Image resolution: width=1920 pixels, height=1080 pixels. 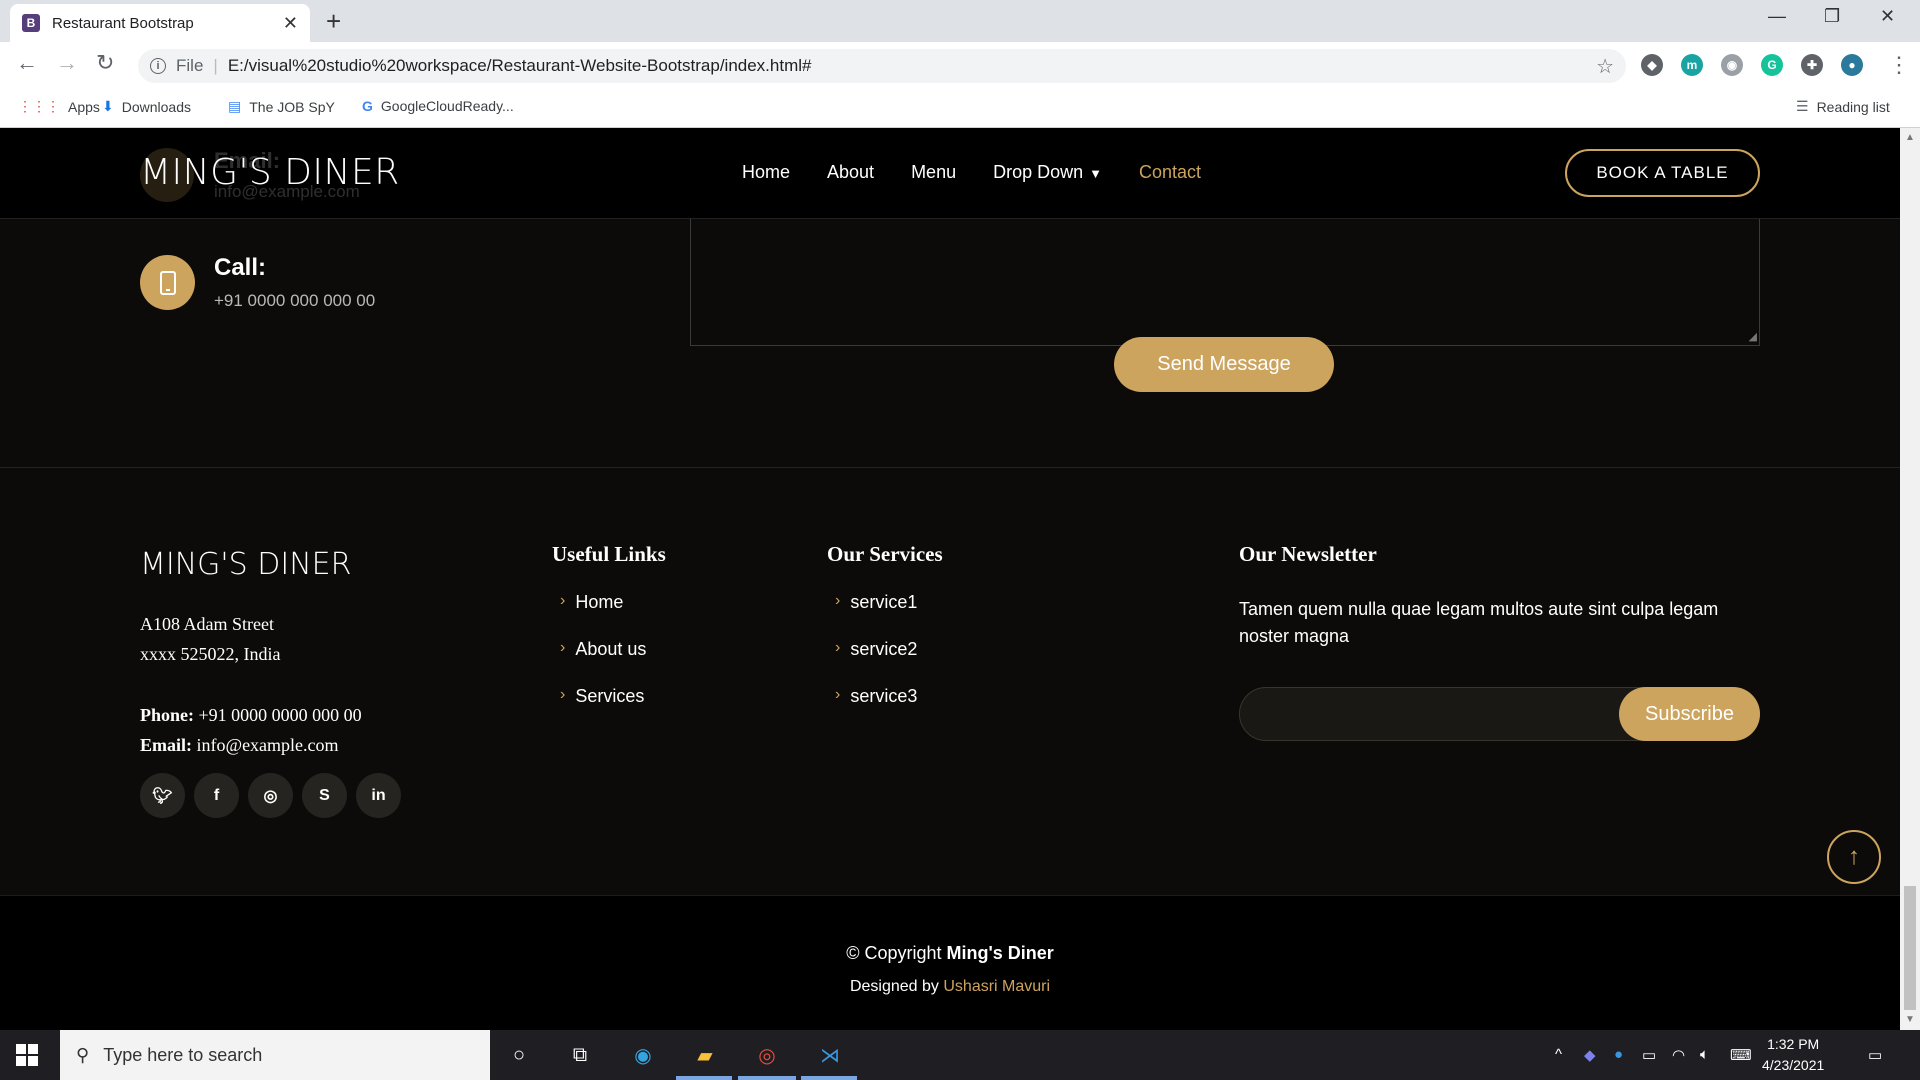 I want to click on nav-about: About, so click(x=850, y=172).